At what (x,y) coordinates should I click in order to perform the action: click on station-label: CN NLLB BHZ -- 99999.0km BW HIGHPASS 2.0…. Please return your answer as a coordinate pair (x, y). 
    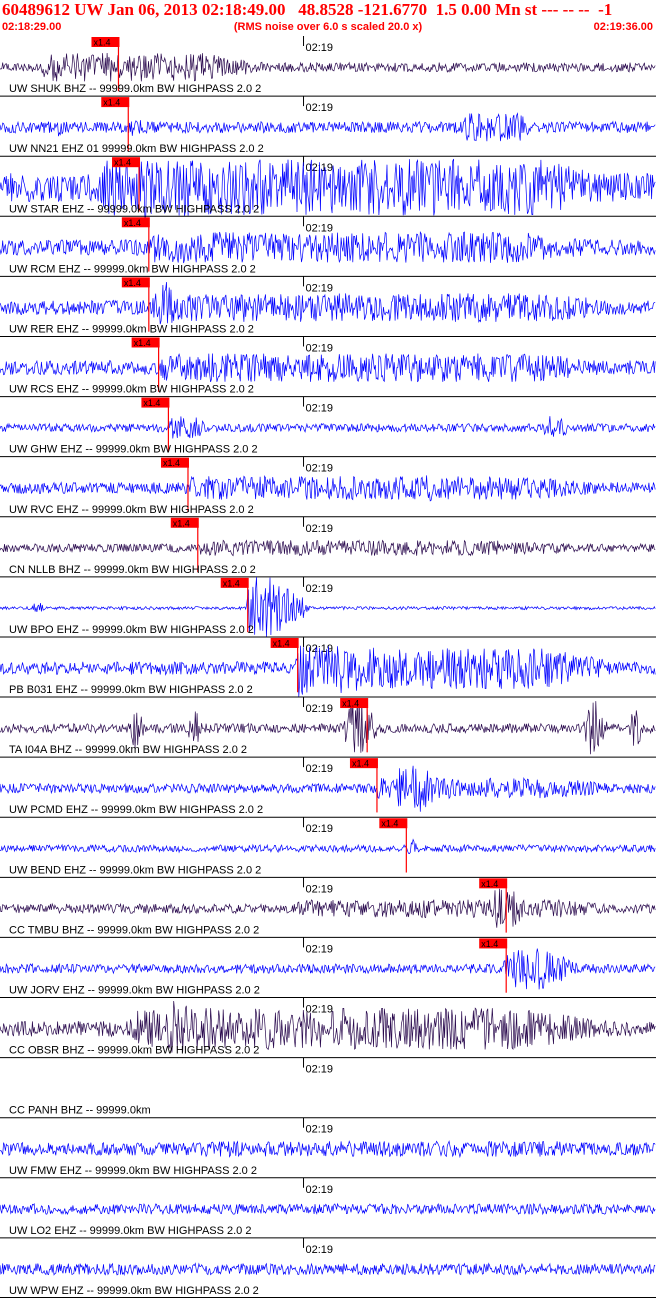
    Looking at the image, I should click on (132, 570).